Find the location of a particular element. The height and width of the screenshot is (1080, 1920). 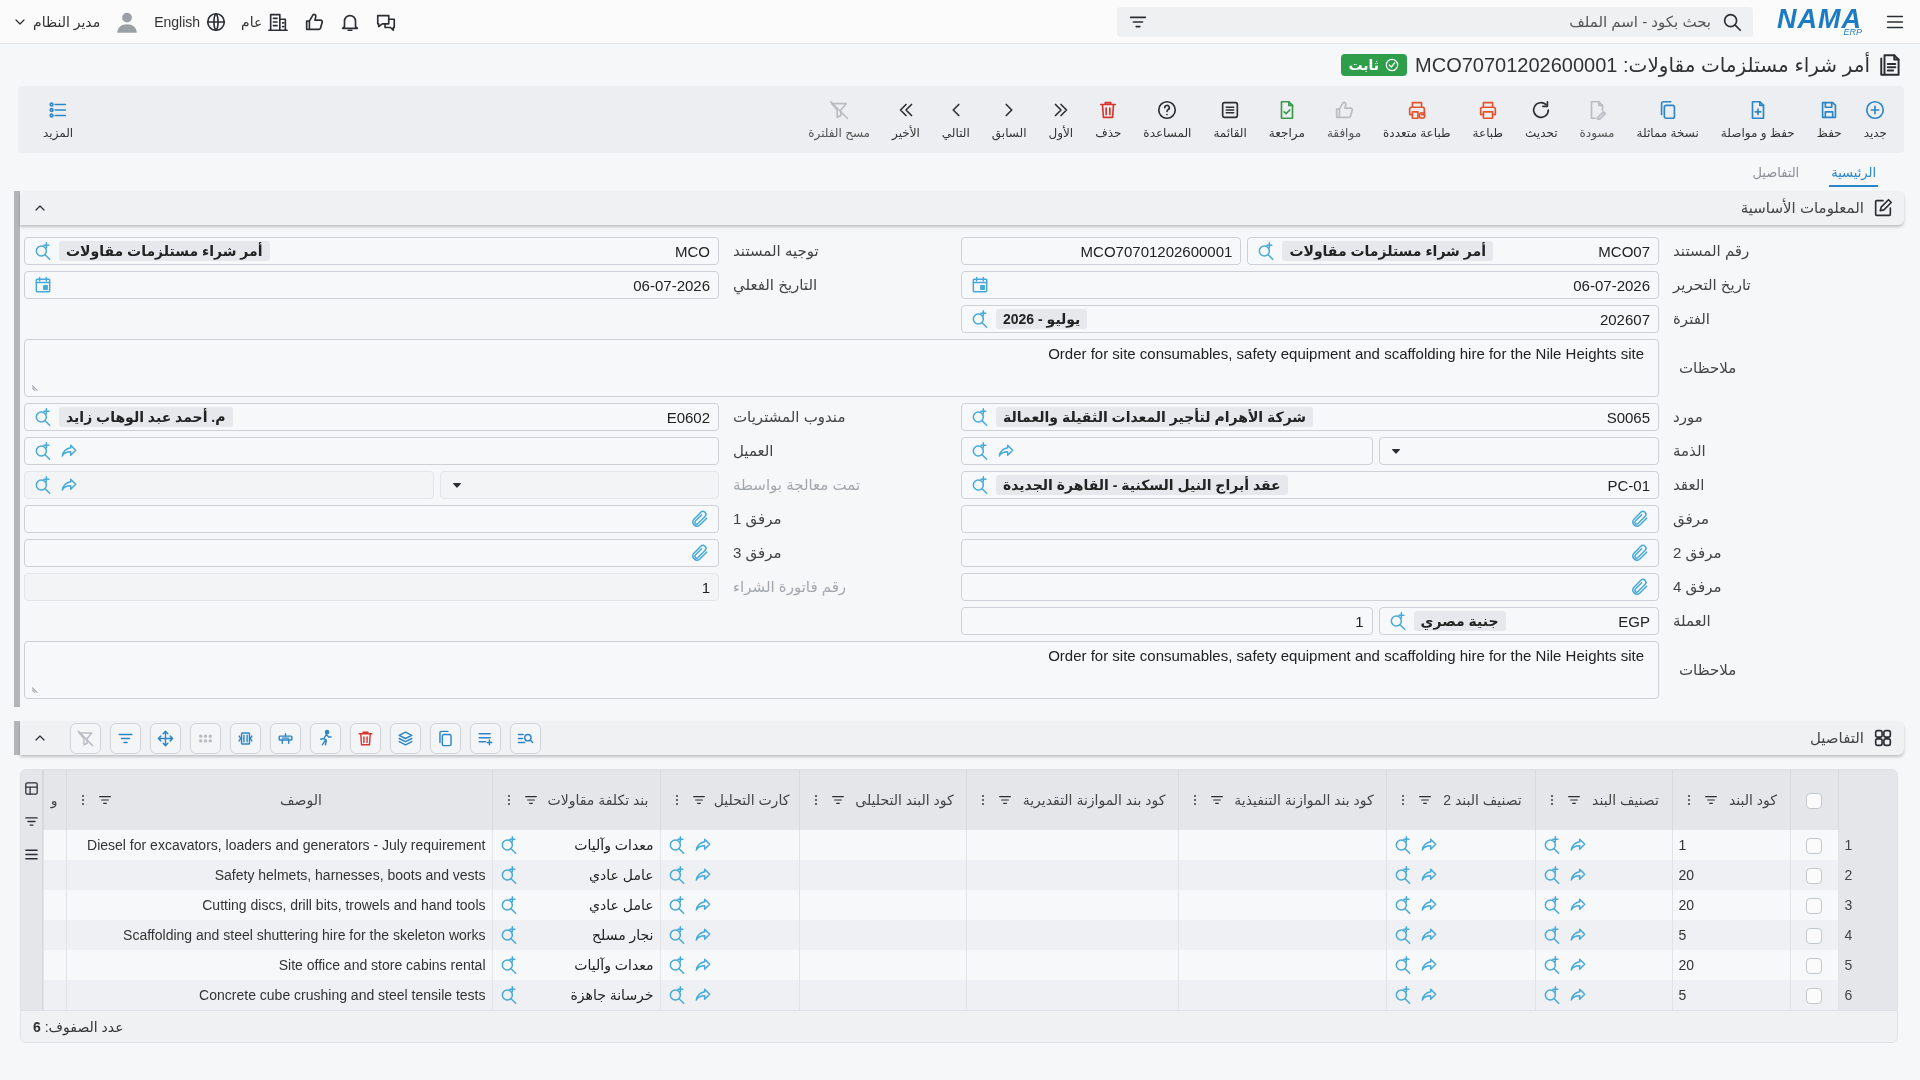

trash-icon is located at coordinates (365, 738).